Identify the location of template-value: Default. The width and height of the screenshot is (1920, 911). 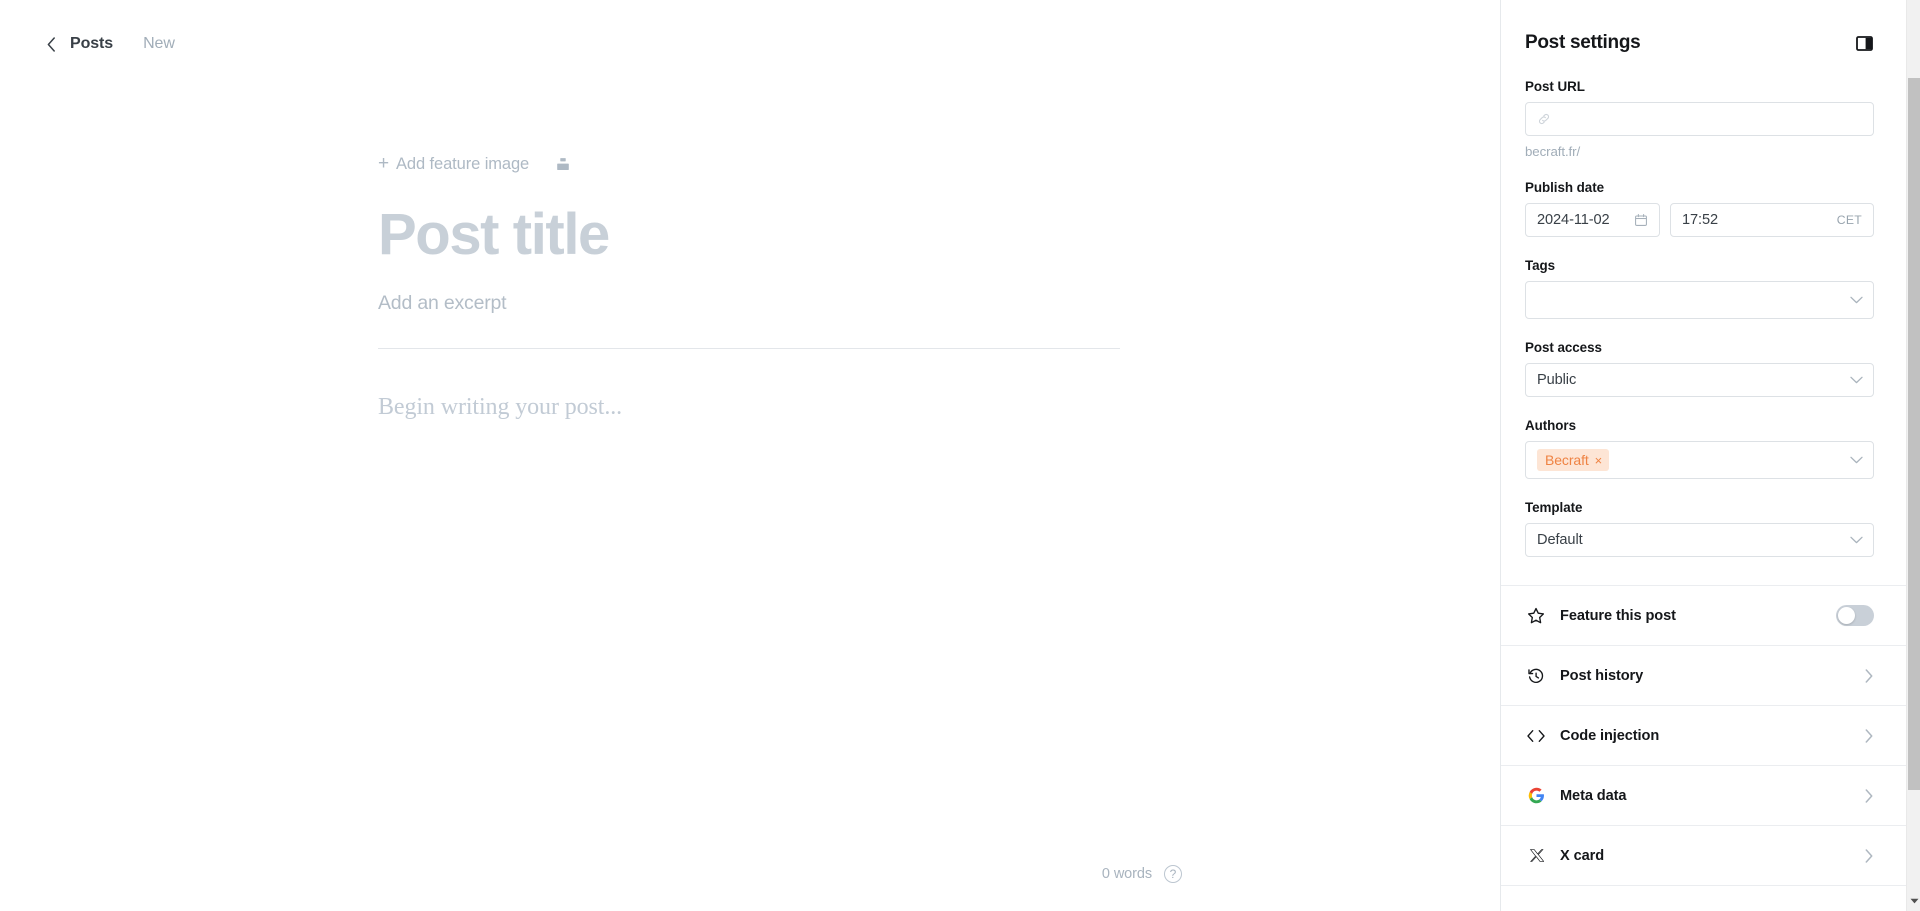
(1560, 540).